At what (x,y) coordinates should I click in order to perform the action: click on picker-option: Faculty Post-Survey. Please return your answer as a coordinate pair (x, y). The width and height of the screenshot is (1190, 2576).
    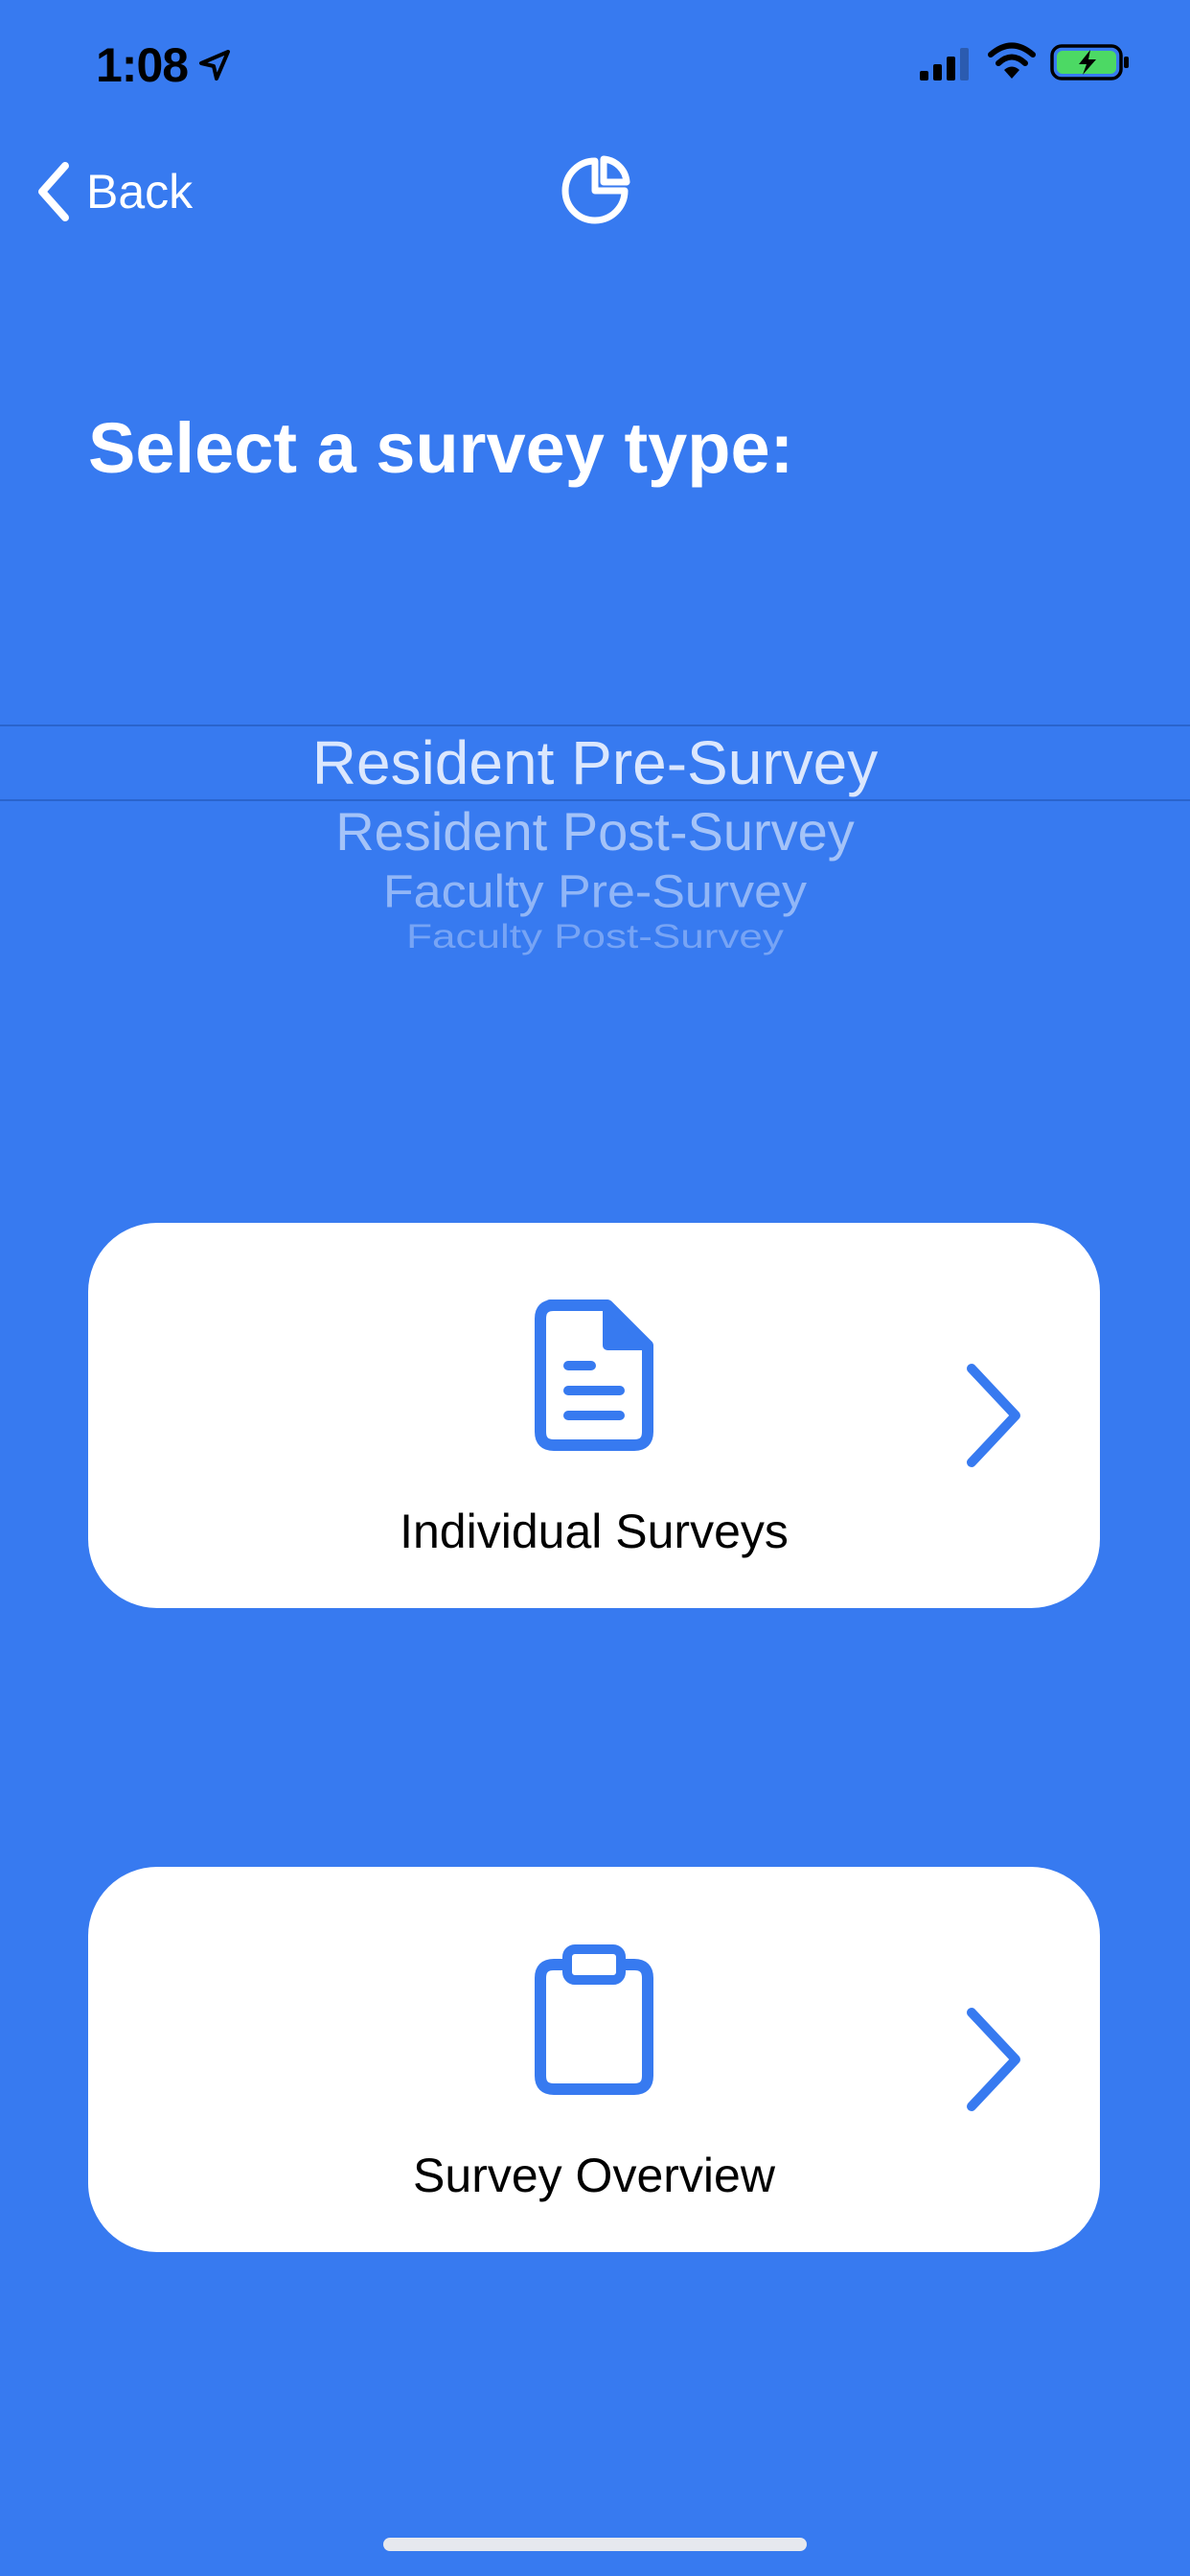
    Looking at the image, I should click on (595, 937).